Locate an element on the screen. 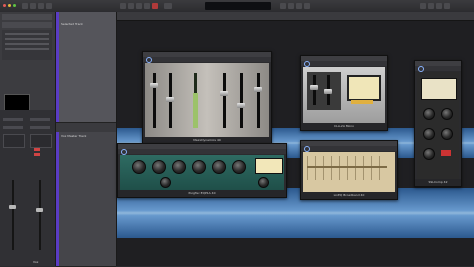  eq-curve is located at coordinates (347, 167).